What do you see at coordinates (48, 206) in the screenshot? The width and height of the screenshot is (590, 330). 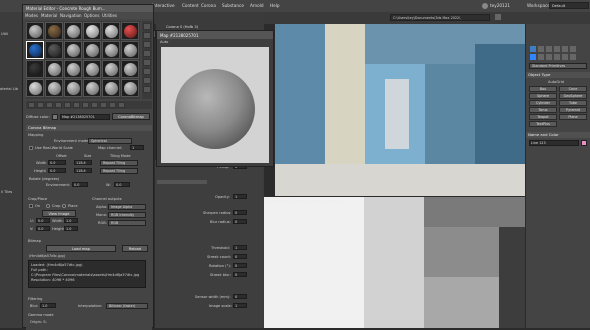 I see `crop-radio` at bounding box center [48, 206].